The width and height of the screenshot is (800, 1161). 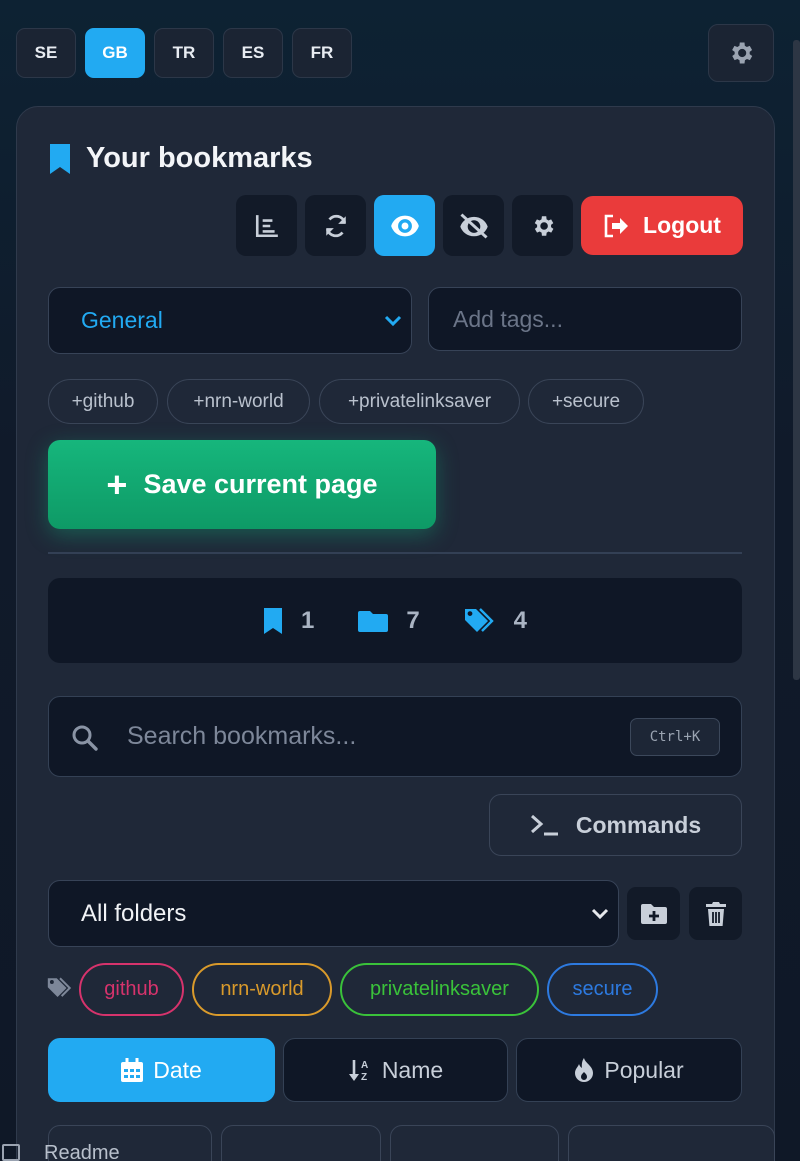 I want to click on eye-slash-icon, so click(x=473, y=225).